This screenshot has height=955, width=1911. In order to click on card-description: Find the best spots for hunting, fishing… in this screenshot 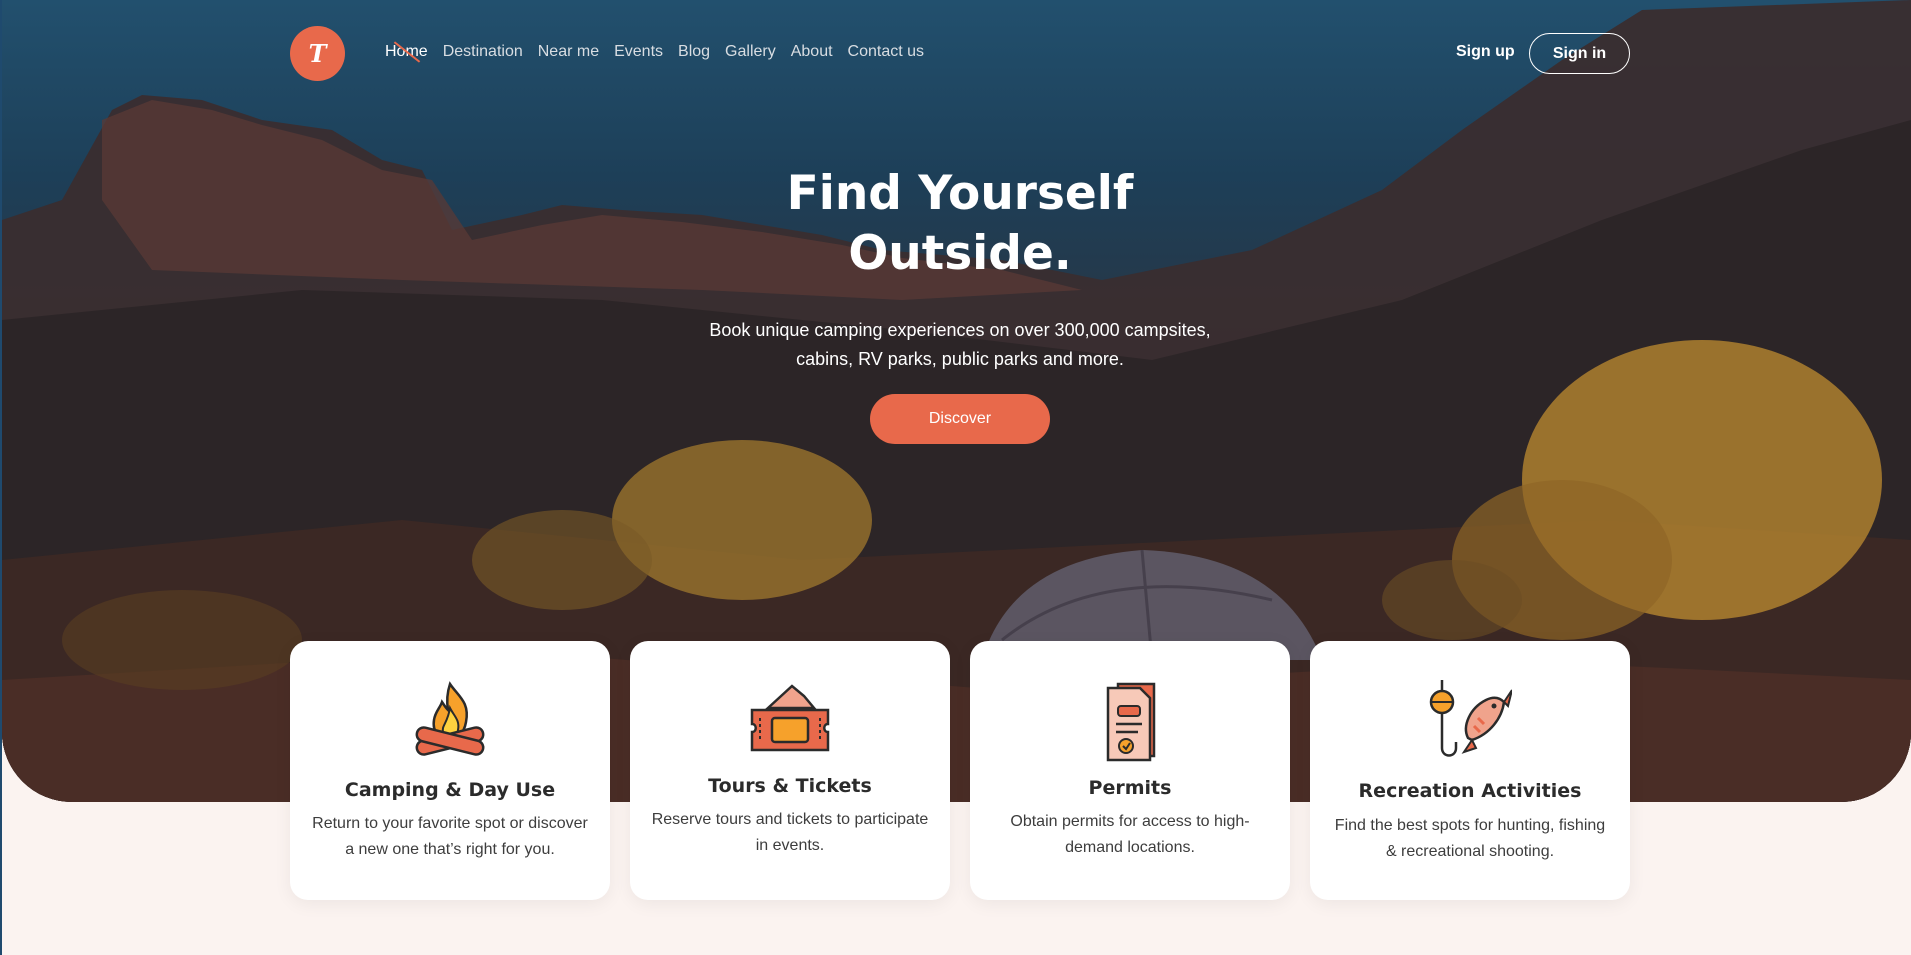, I will do `click(1470, 839)`.